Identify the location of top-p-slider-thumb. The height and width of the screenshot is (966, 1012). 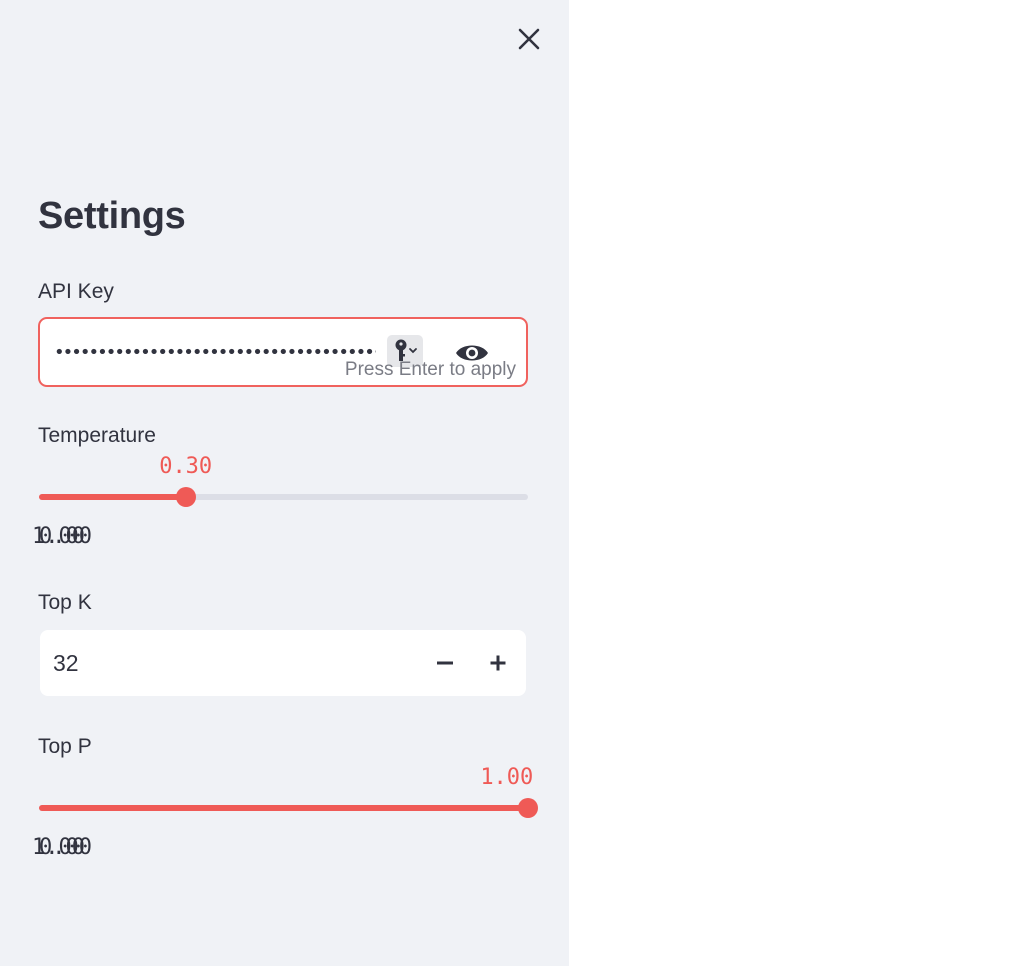
(528, 808).